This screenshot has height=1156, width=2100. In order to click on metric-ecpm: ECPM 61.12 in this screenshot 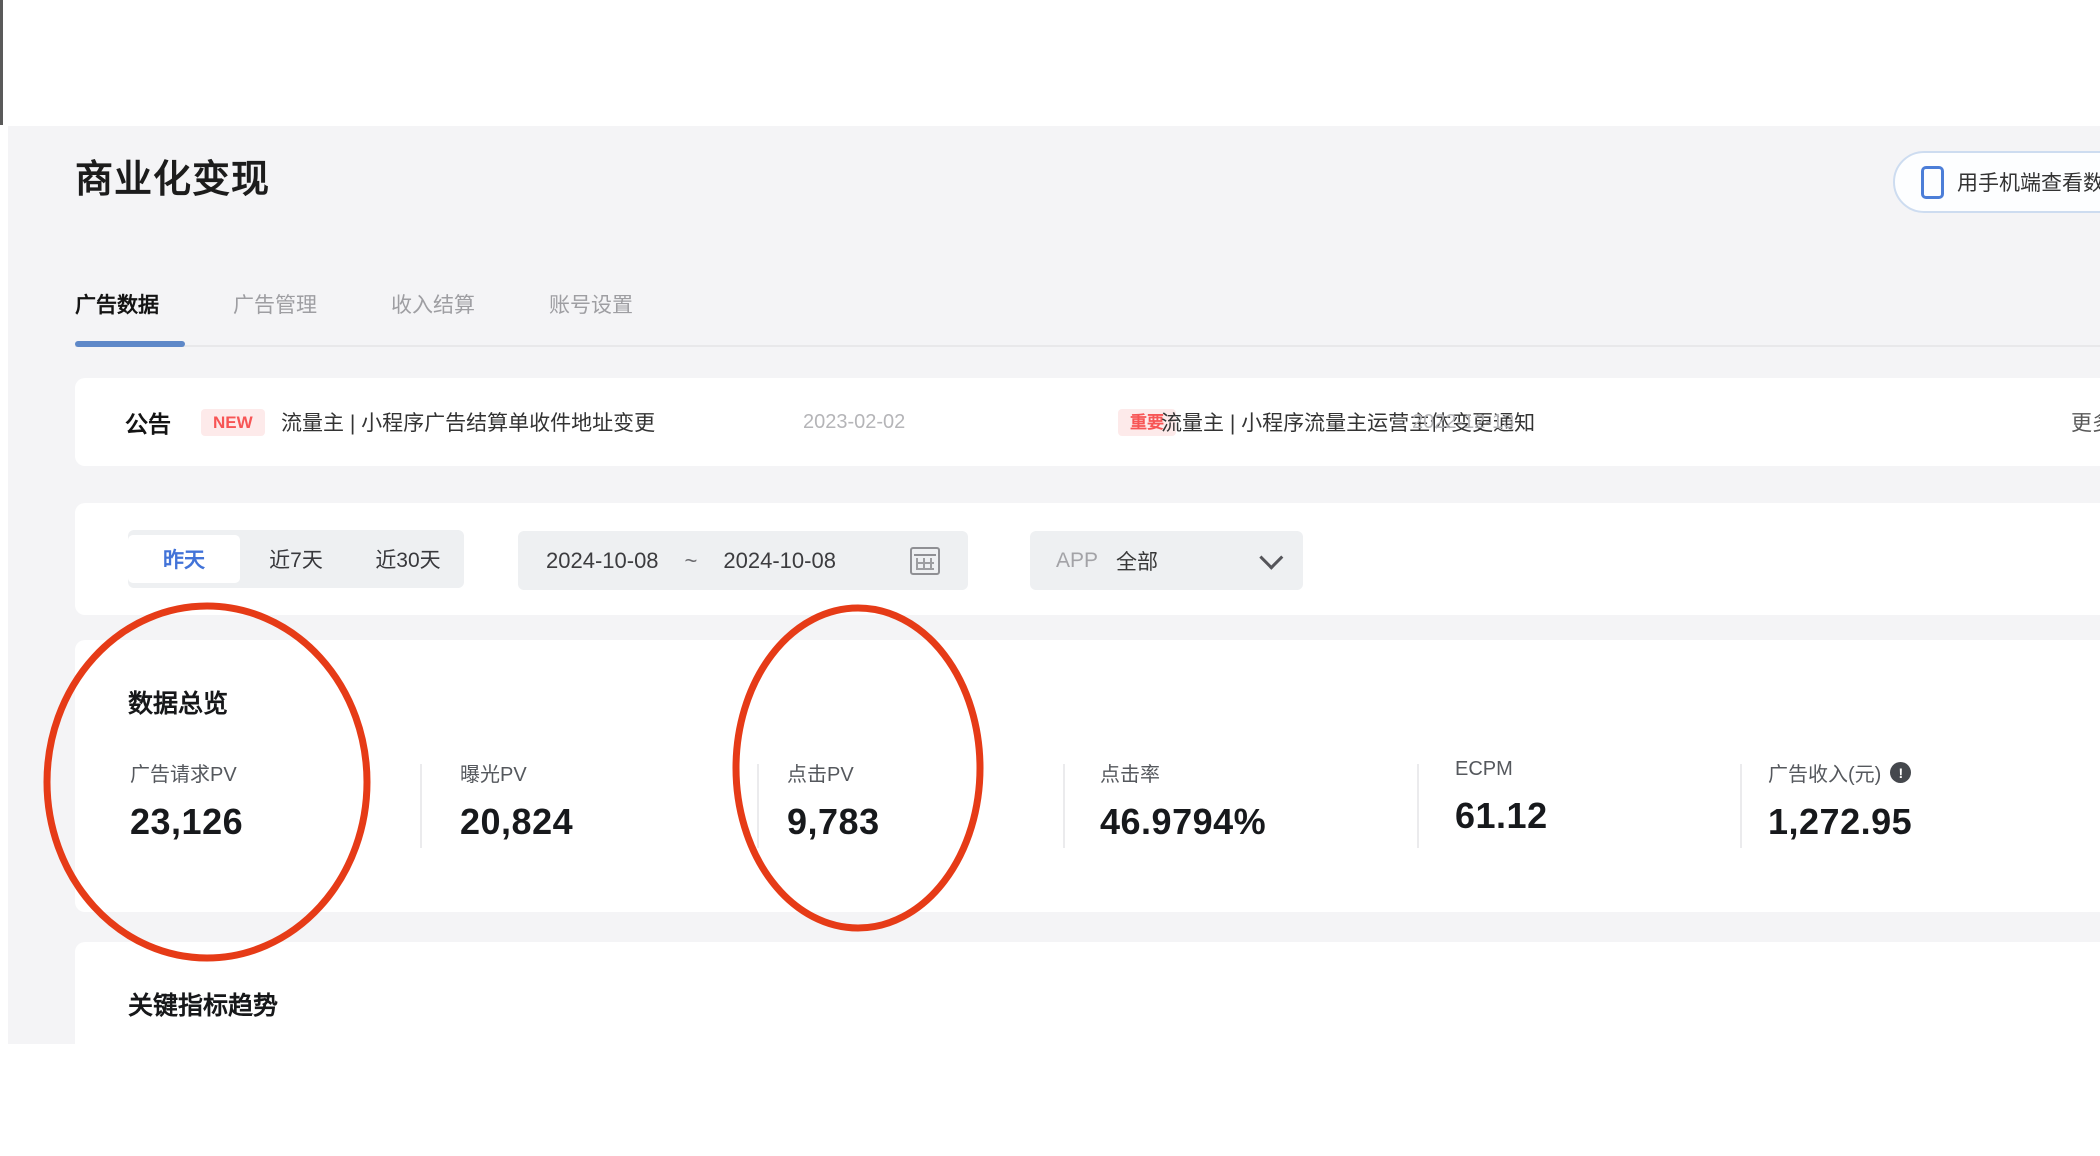, I will do `click(1501, 797)`.